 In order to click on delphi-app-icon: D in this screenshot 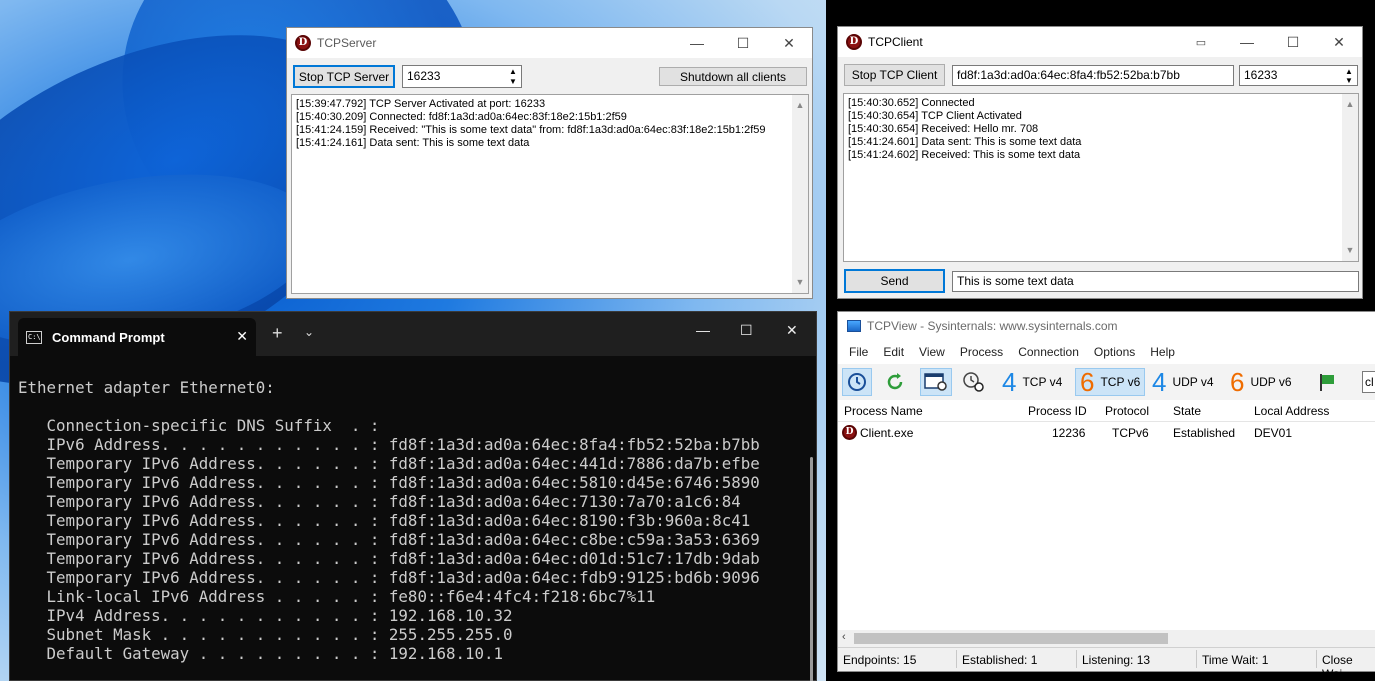, I will do `click(849, 432)`.